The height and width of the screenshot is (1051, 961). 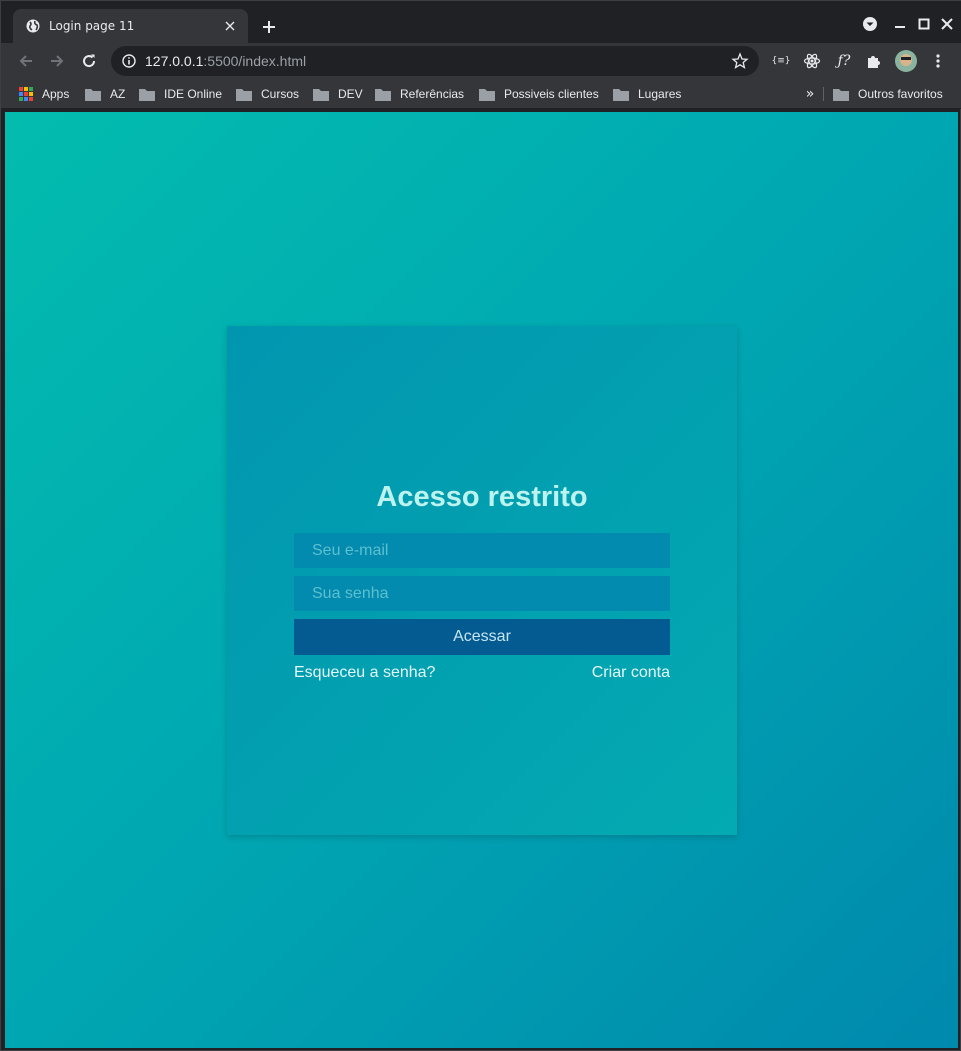 What do you see at coordinates (118, 94) in the screenshot?
I see `bookmark-label: AZ` at bounding box center [118, 94].